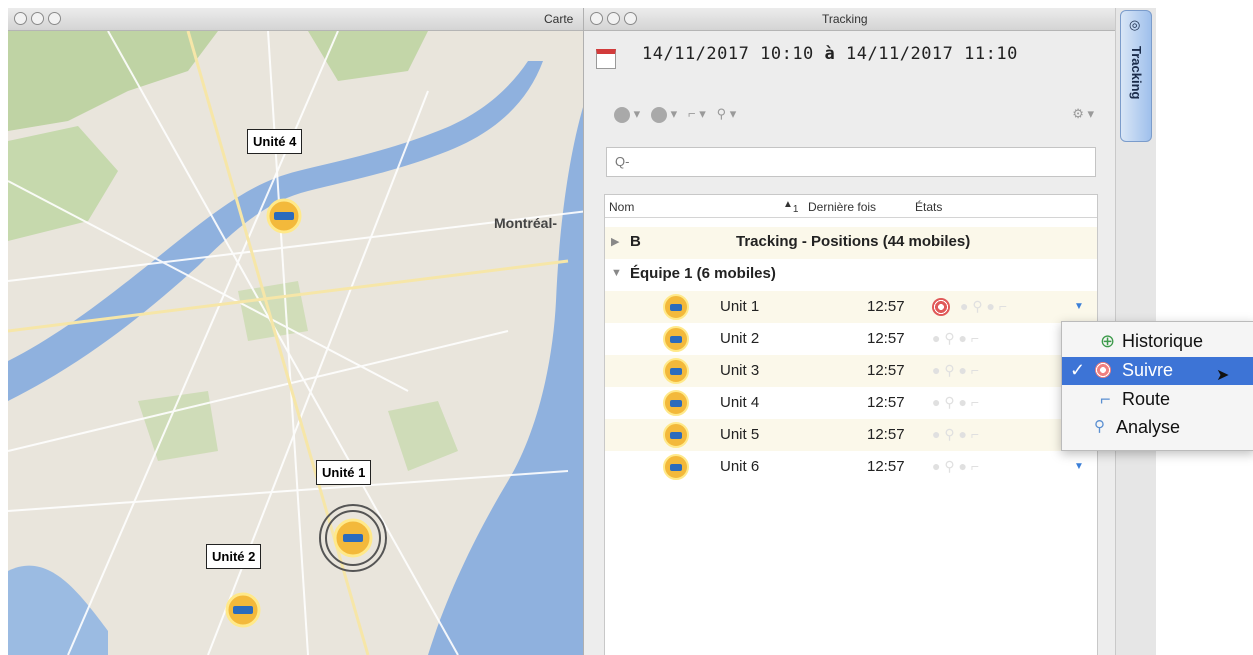  I want to click on gear-icon: ⚙ ▾, so click(1083, 114).